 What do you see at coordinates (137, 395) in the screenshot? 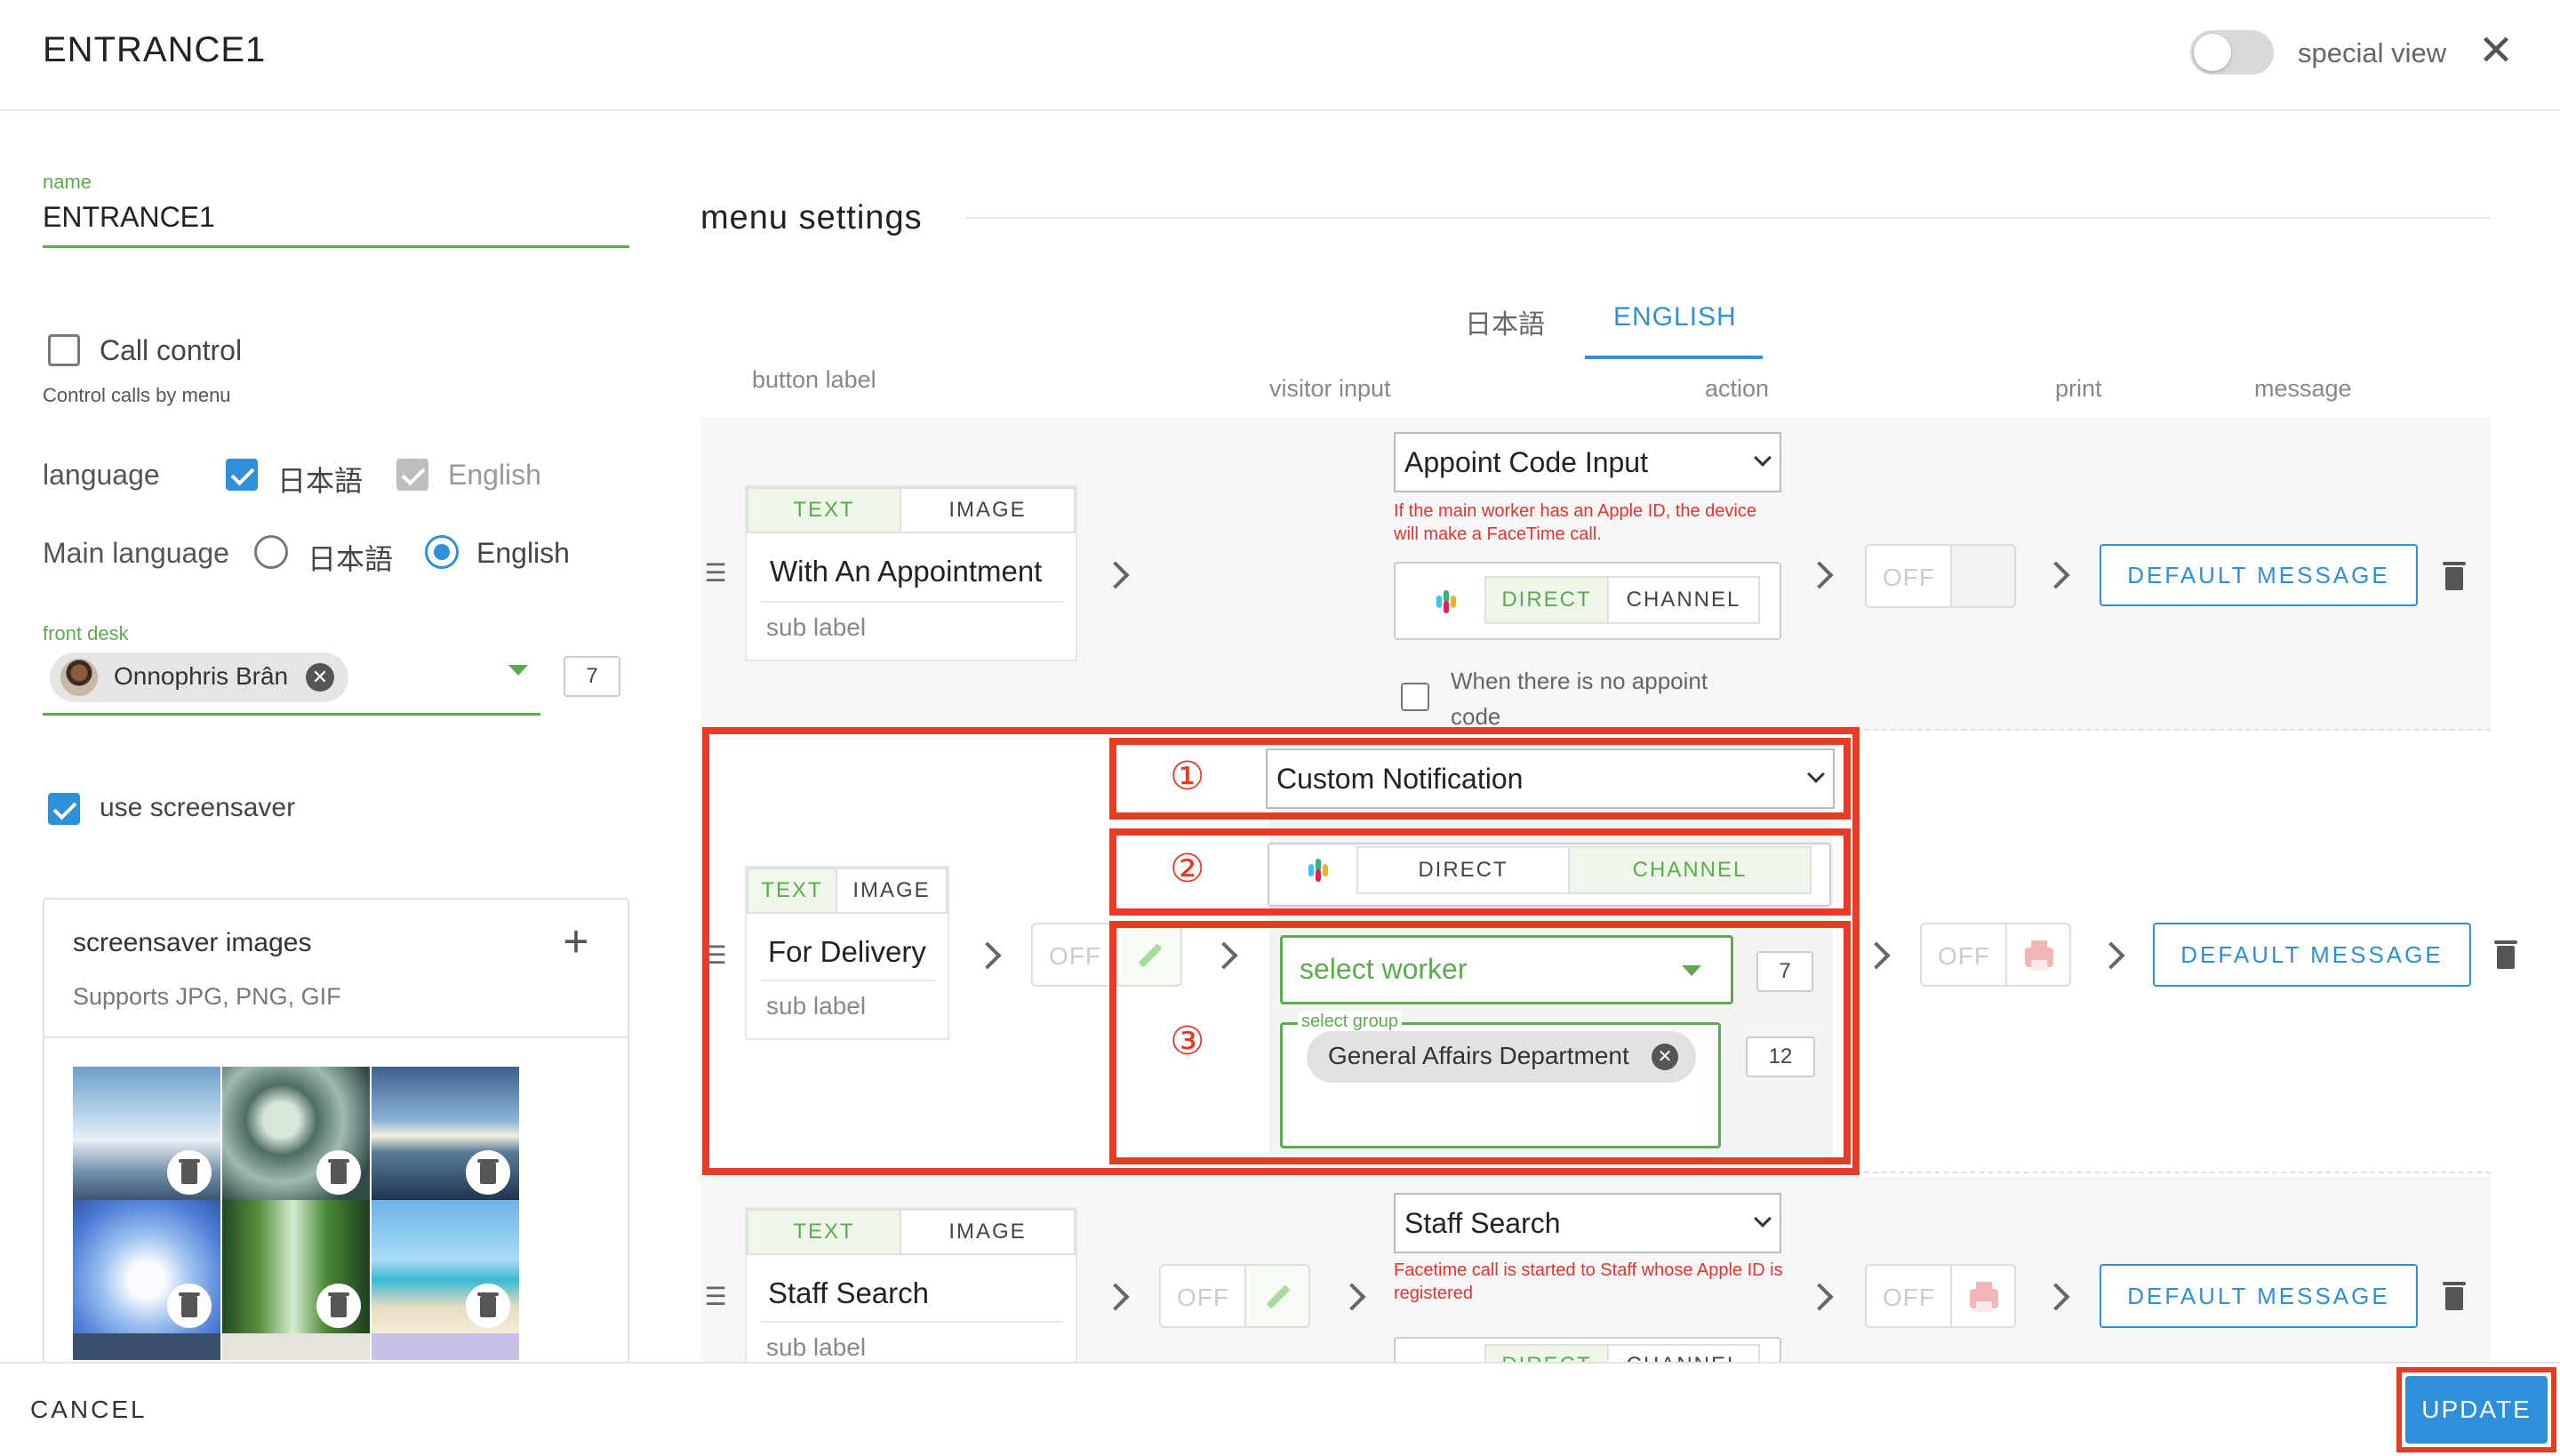
I see `call-control-description: Control calls by menu` at bounding box center [137, 395].